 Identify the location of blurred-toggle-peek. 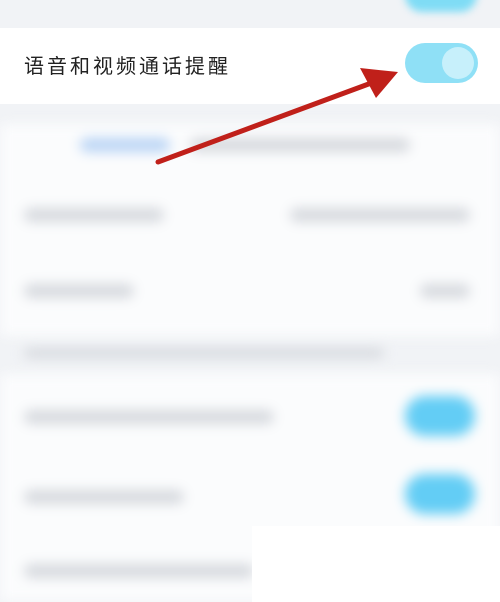
(441, 6).